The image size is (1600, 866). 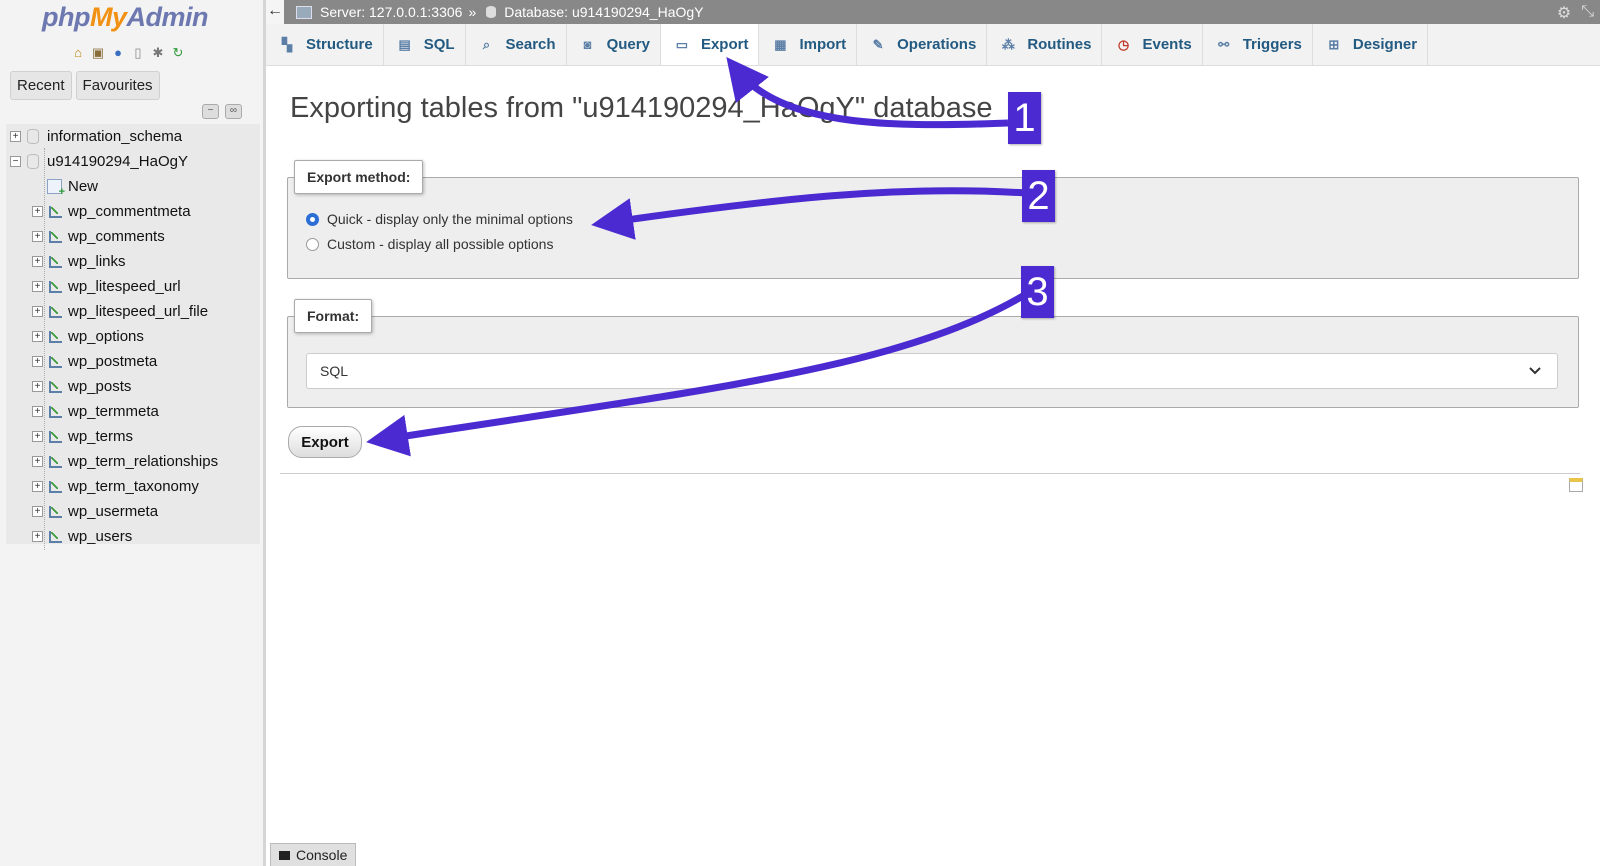 What do you see at coordinates (118, 53) in the screenshot?
I see `help-icon: ●` at bounding box center [118, 53].